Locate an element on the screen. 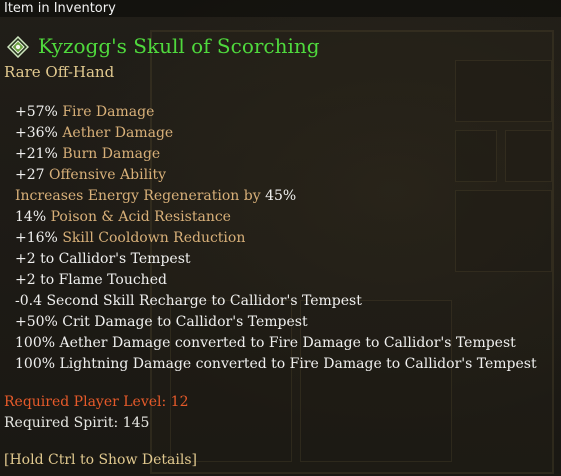 The height and width of the screenshot is (476, 561). header-bar: Item in Inventory is located at coordinates (280, 8).